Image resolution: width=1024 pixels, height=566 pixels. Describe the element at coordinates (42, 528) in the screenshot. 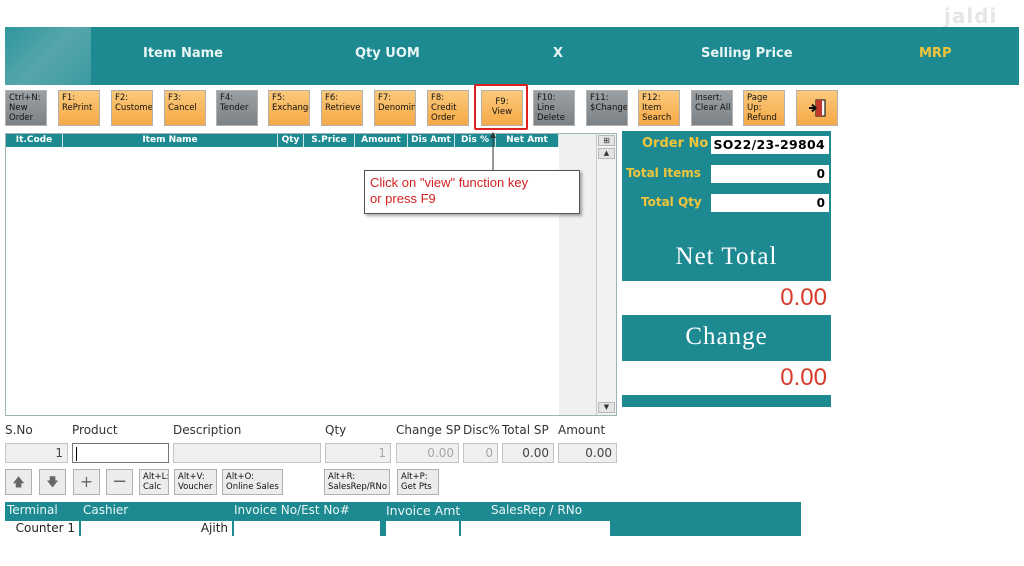

I see `terminal-value: Counter 1` at that location.